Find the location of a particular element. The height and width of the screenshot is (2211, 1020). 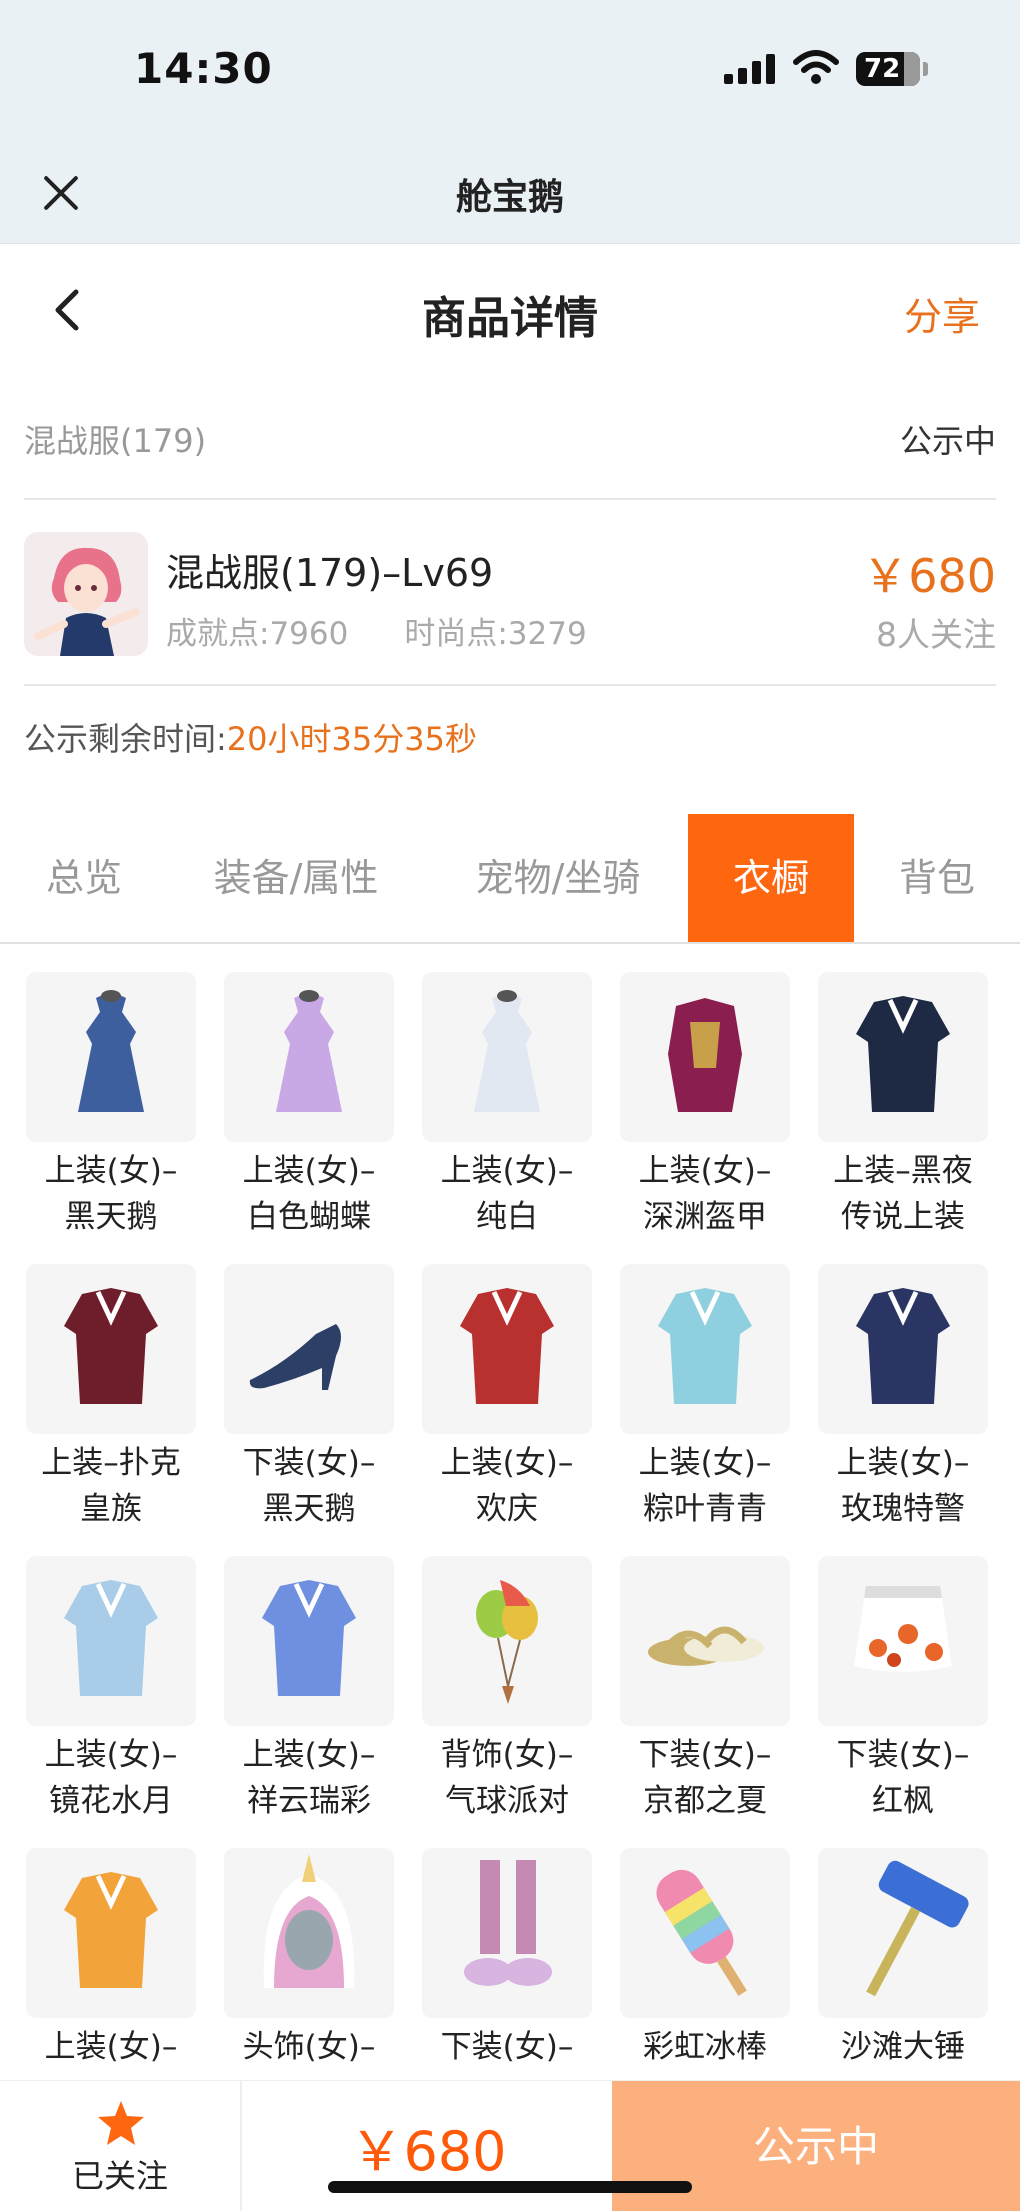

hood-icon is located at coordinates (309, 1933).